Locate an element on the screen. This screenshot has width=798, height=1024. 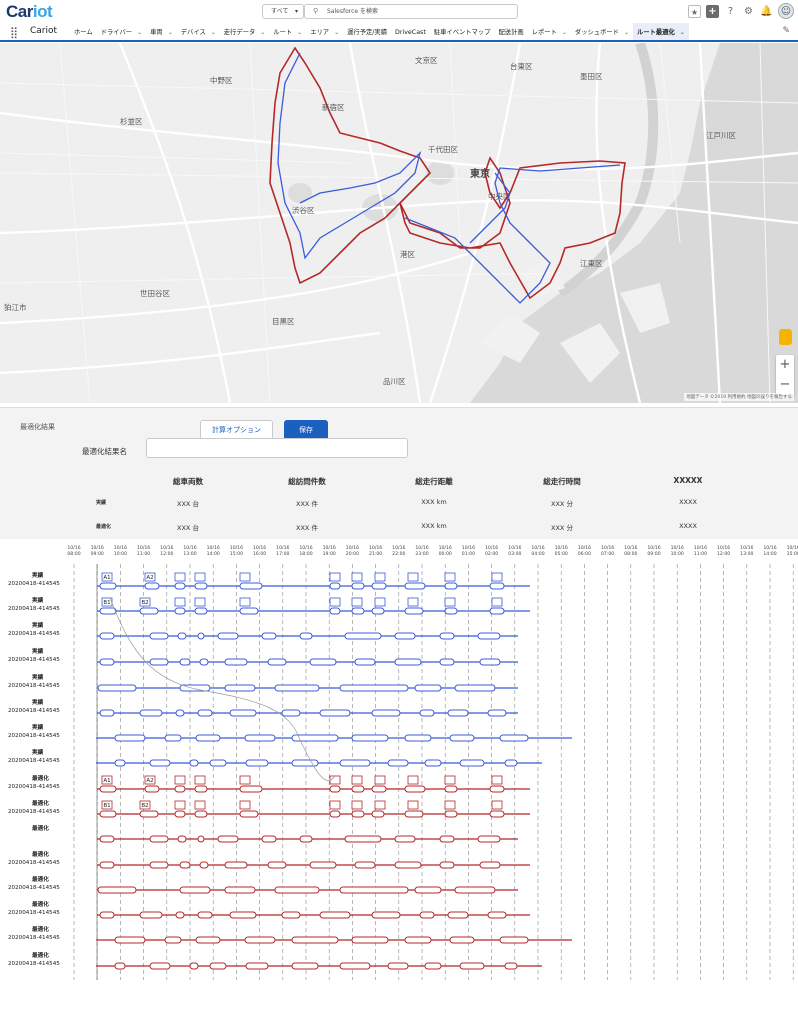
nav-tab-1: ドライバー ⌄ is located at coordinates (121, 32).